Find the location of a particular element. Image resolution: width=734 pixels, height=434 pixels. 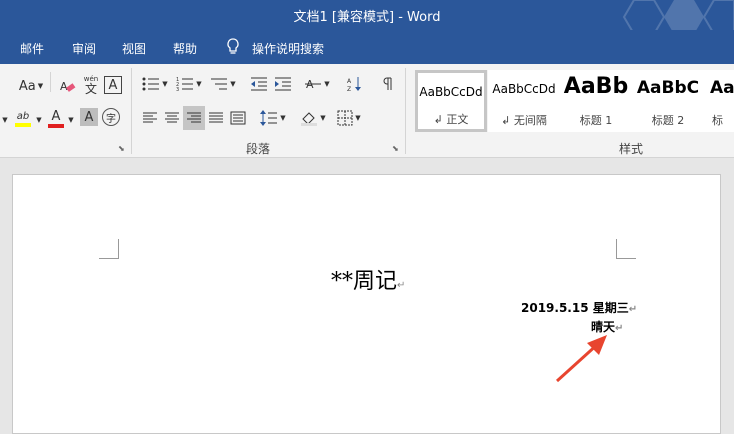

enclose-characters-button: 字 is located at coordinates (111, 117).